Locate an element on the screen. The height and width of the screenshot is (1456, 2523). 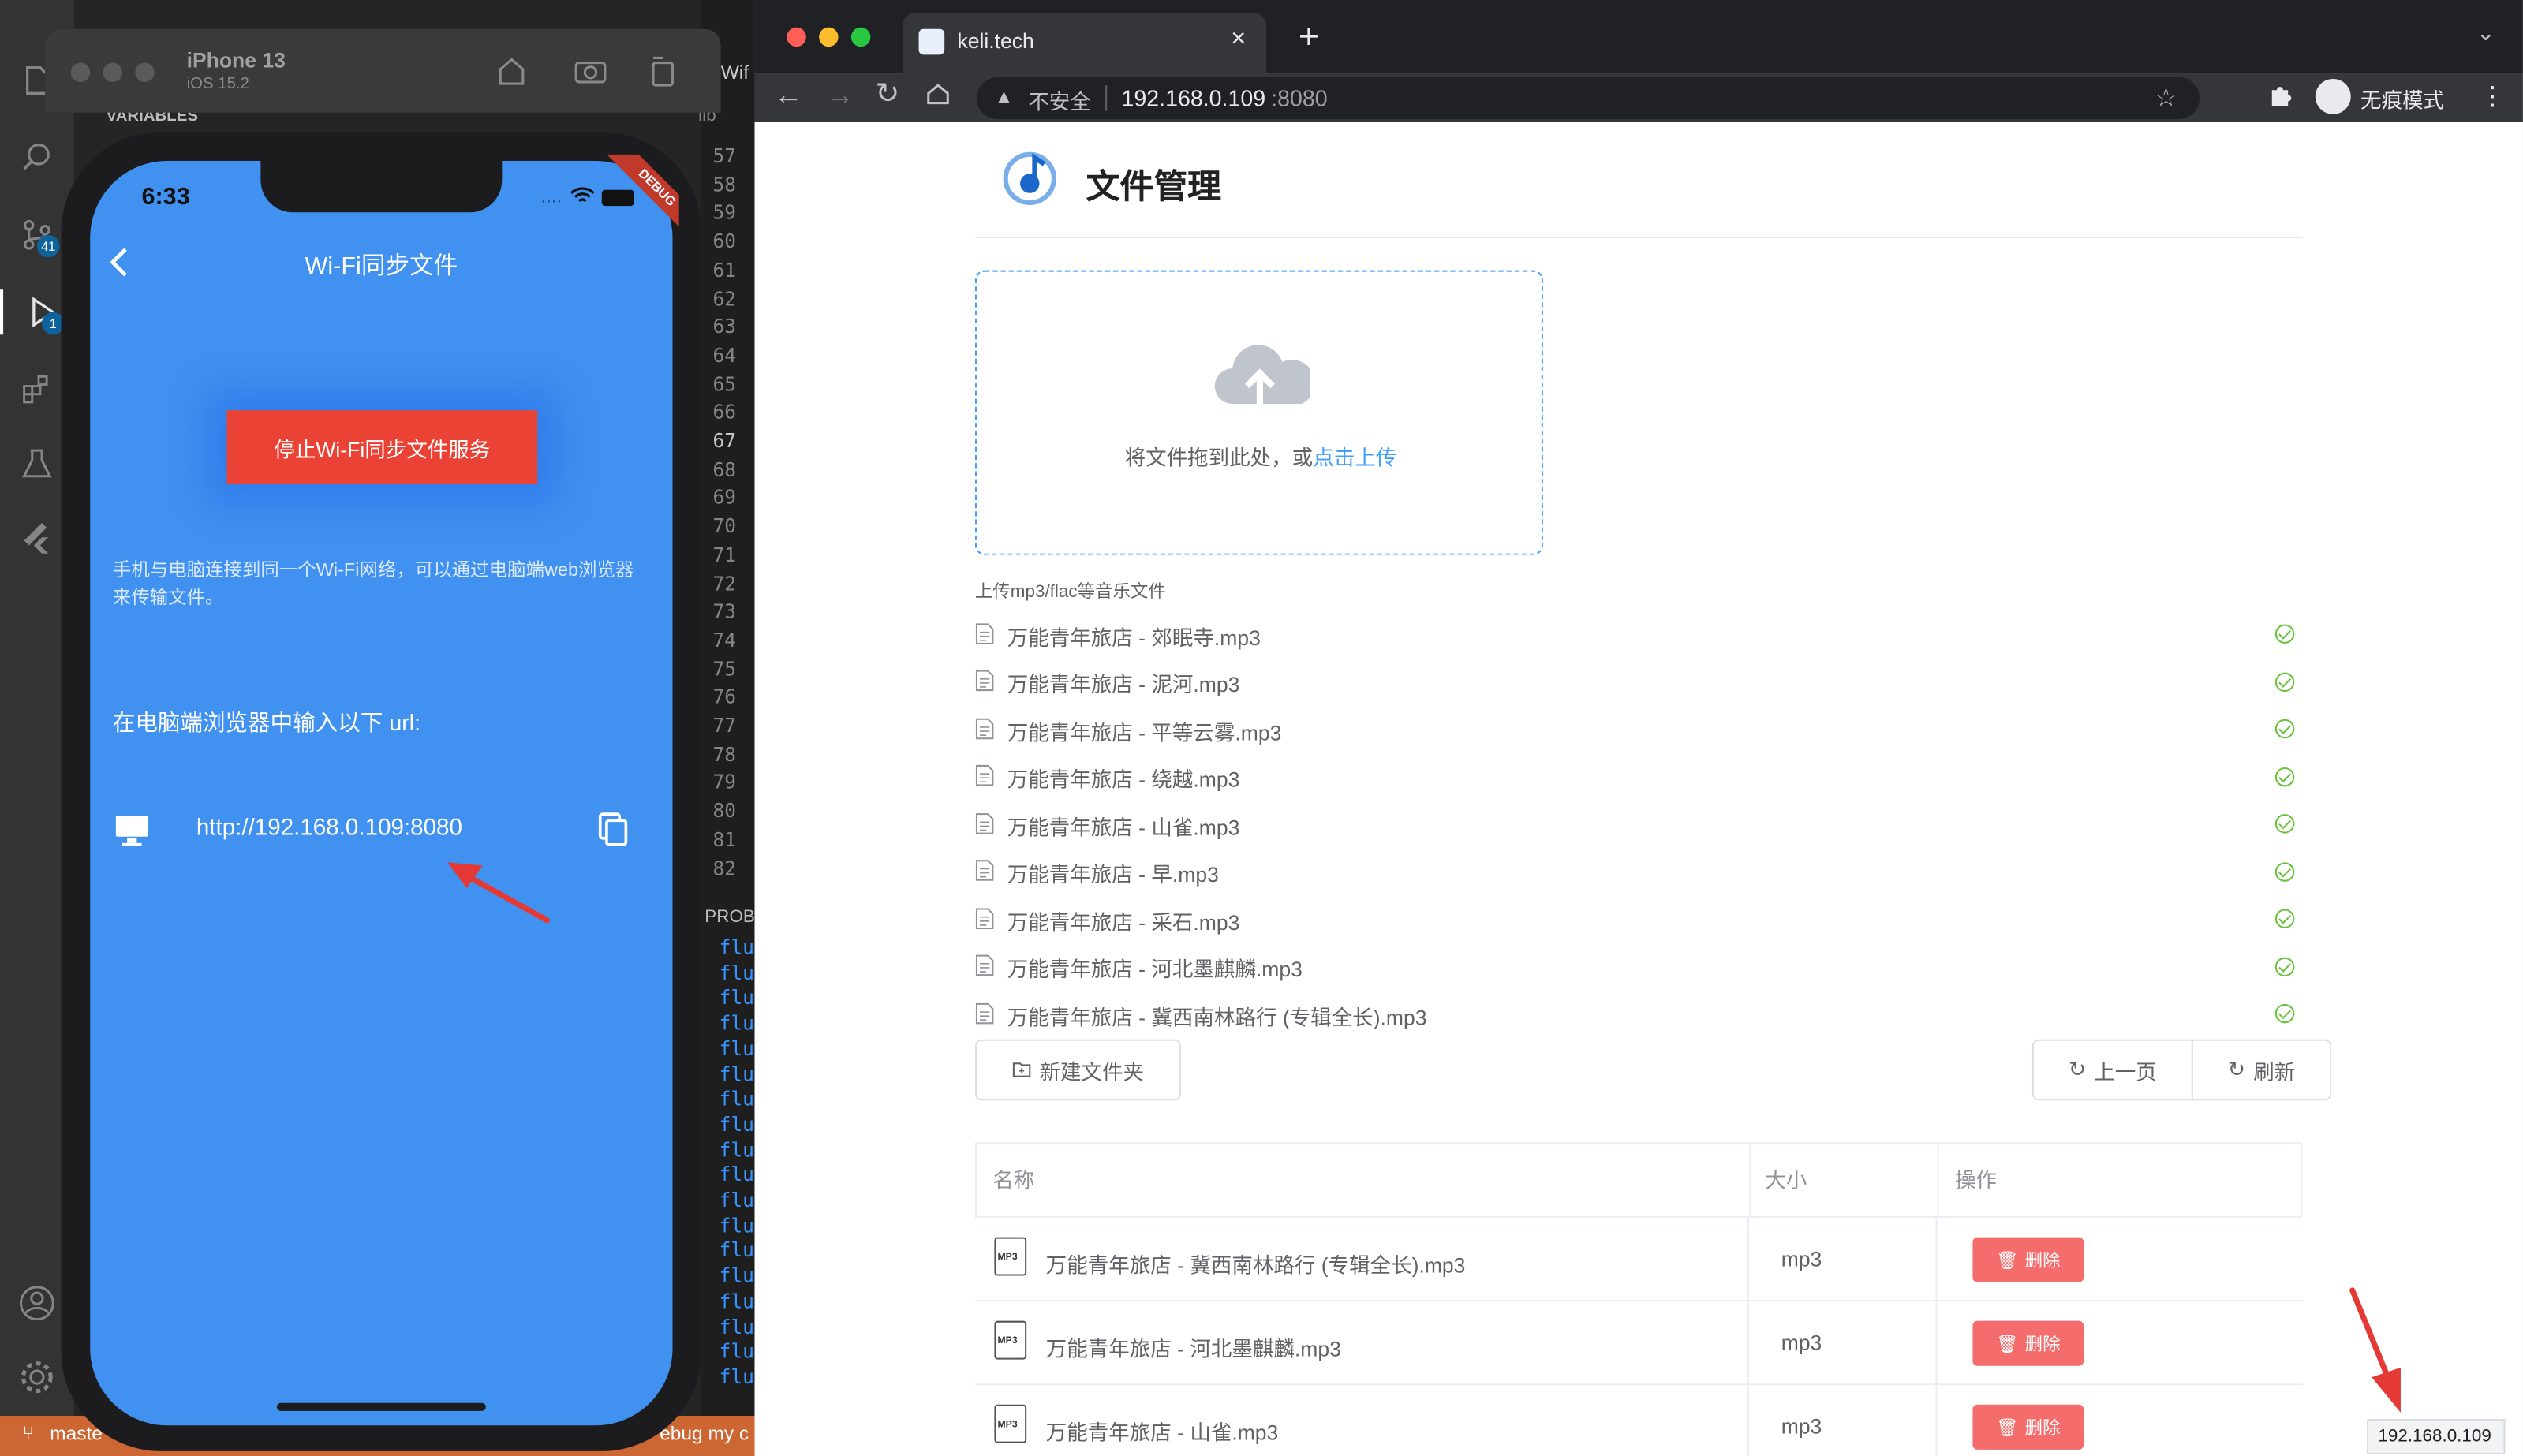
bookmark-star-icon: ☆ is located at coordinates (2166, 98).